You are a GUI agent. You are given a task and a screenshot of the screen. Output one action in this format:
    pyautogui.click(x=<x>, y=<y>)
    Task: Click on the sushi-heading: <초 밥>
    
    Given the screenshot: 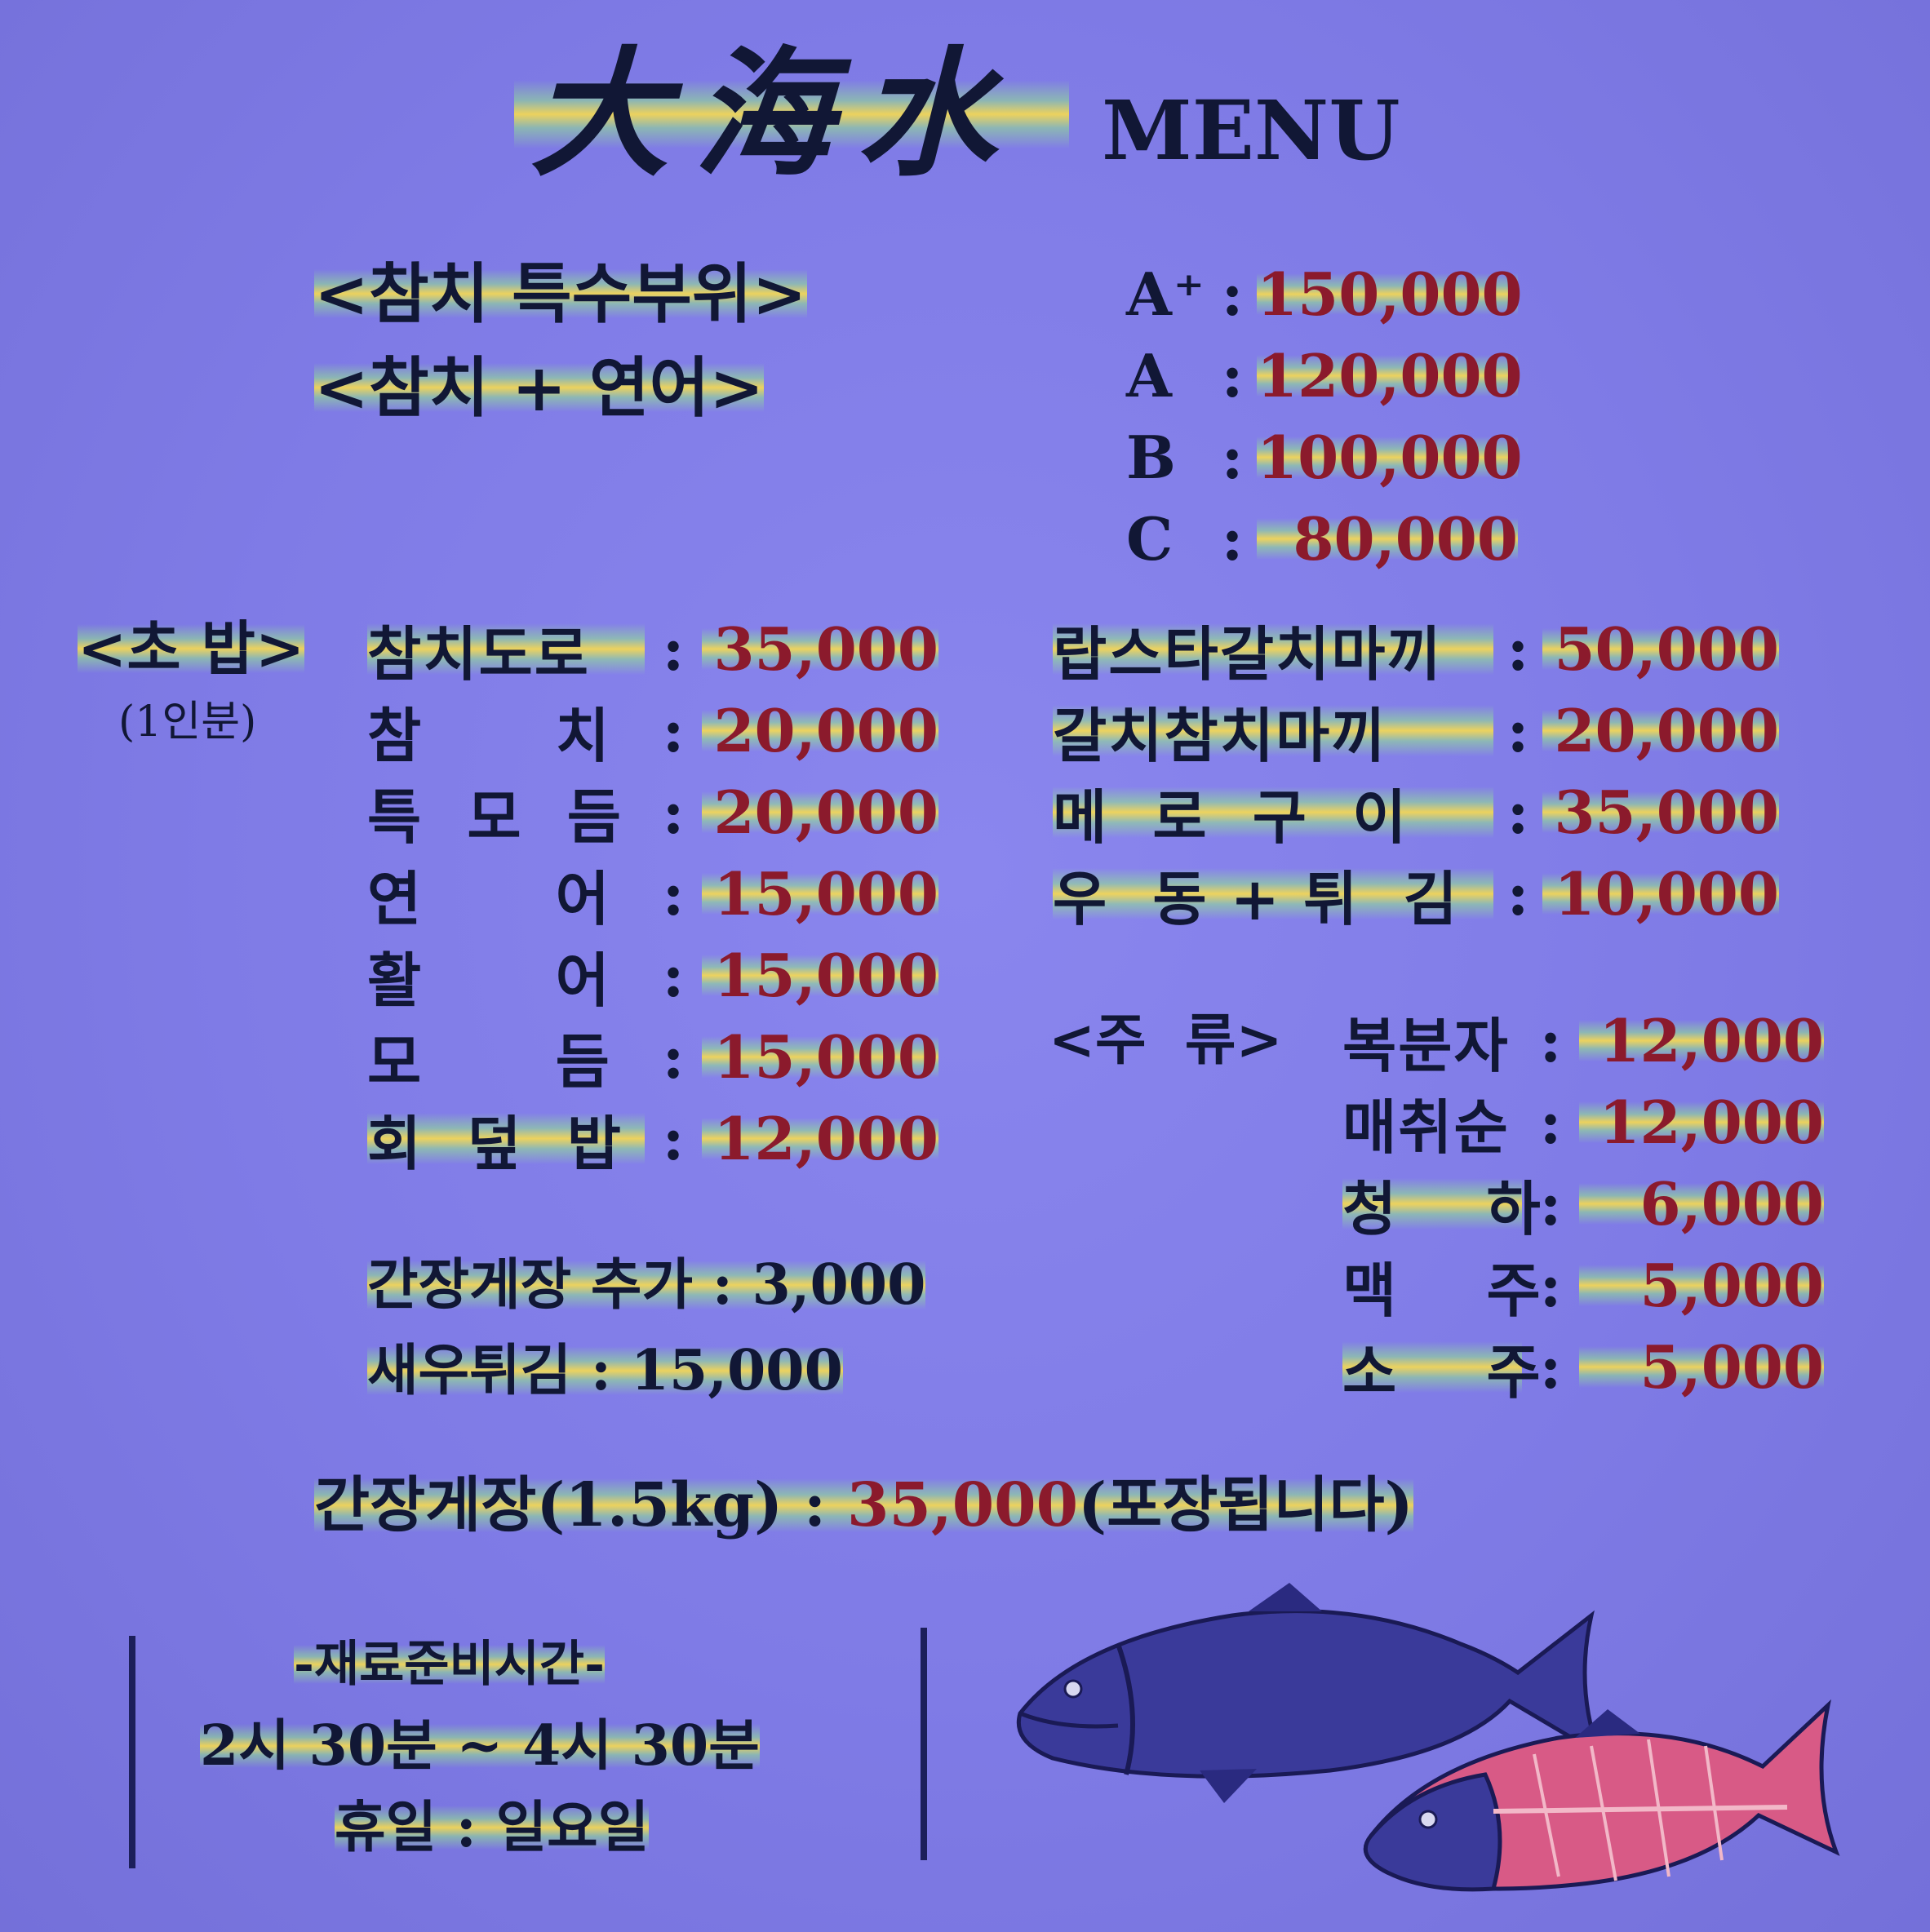 What is the action you would take?
    pyautogui.click(x=191, y=648)
    